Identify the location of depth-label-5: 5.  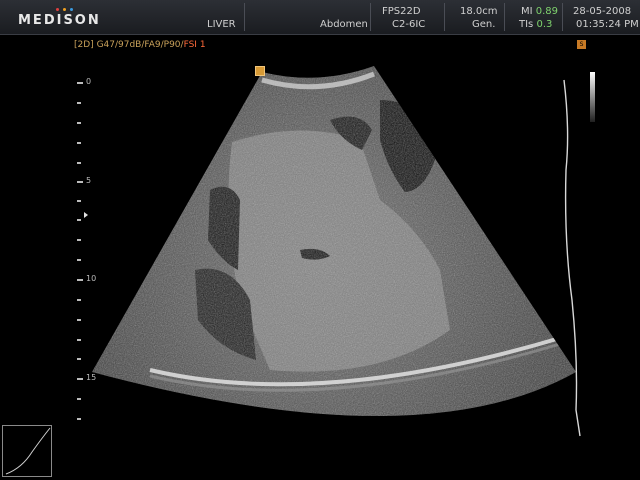
(89, 180).